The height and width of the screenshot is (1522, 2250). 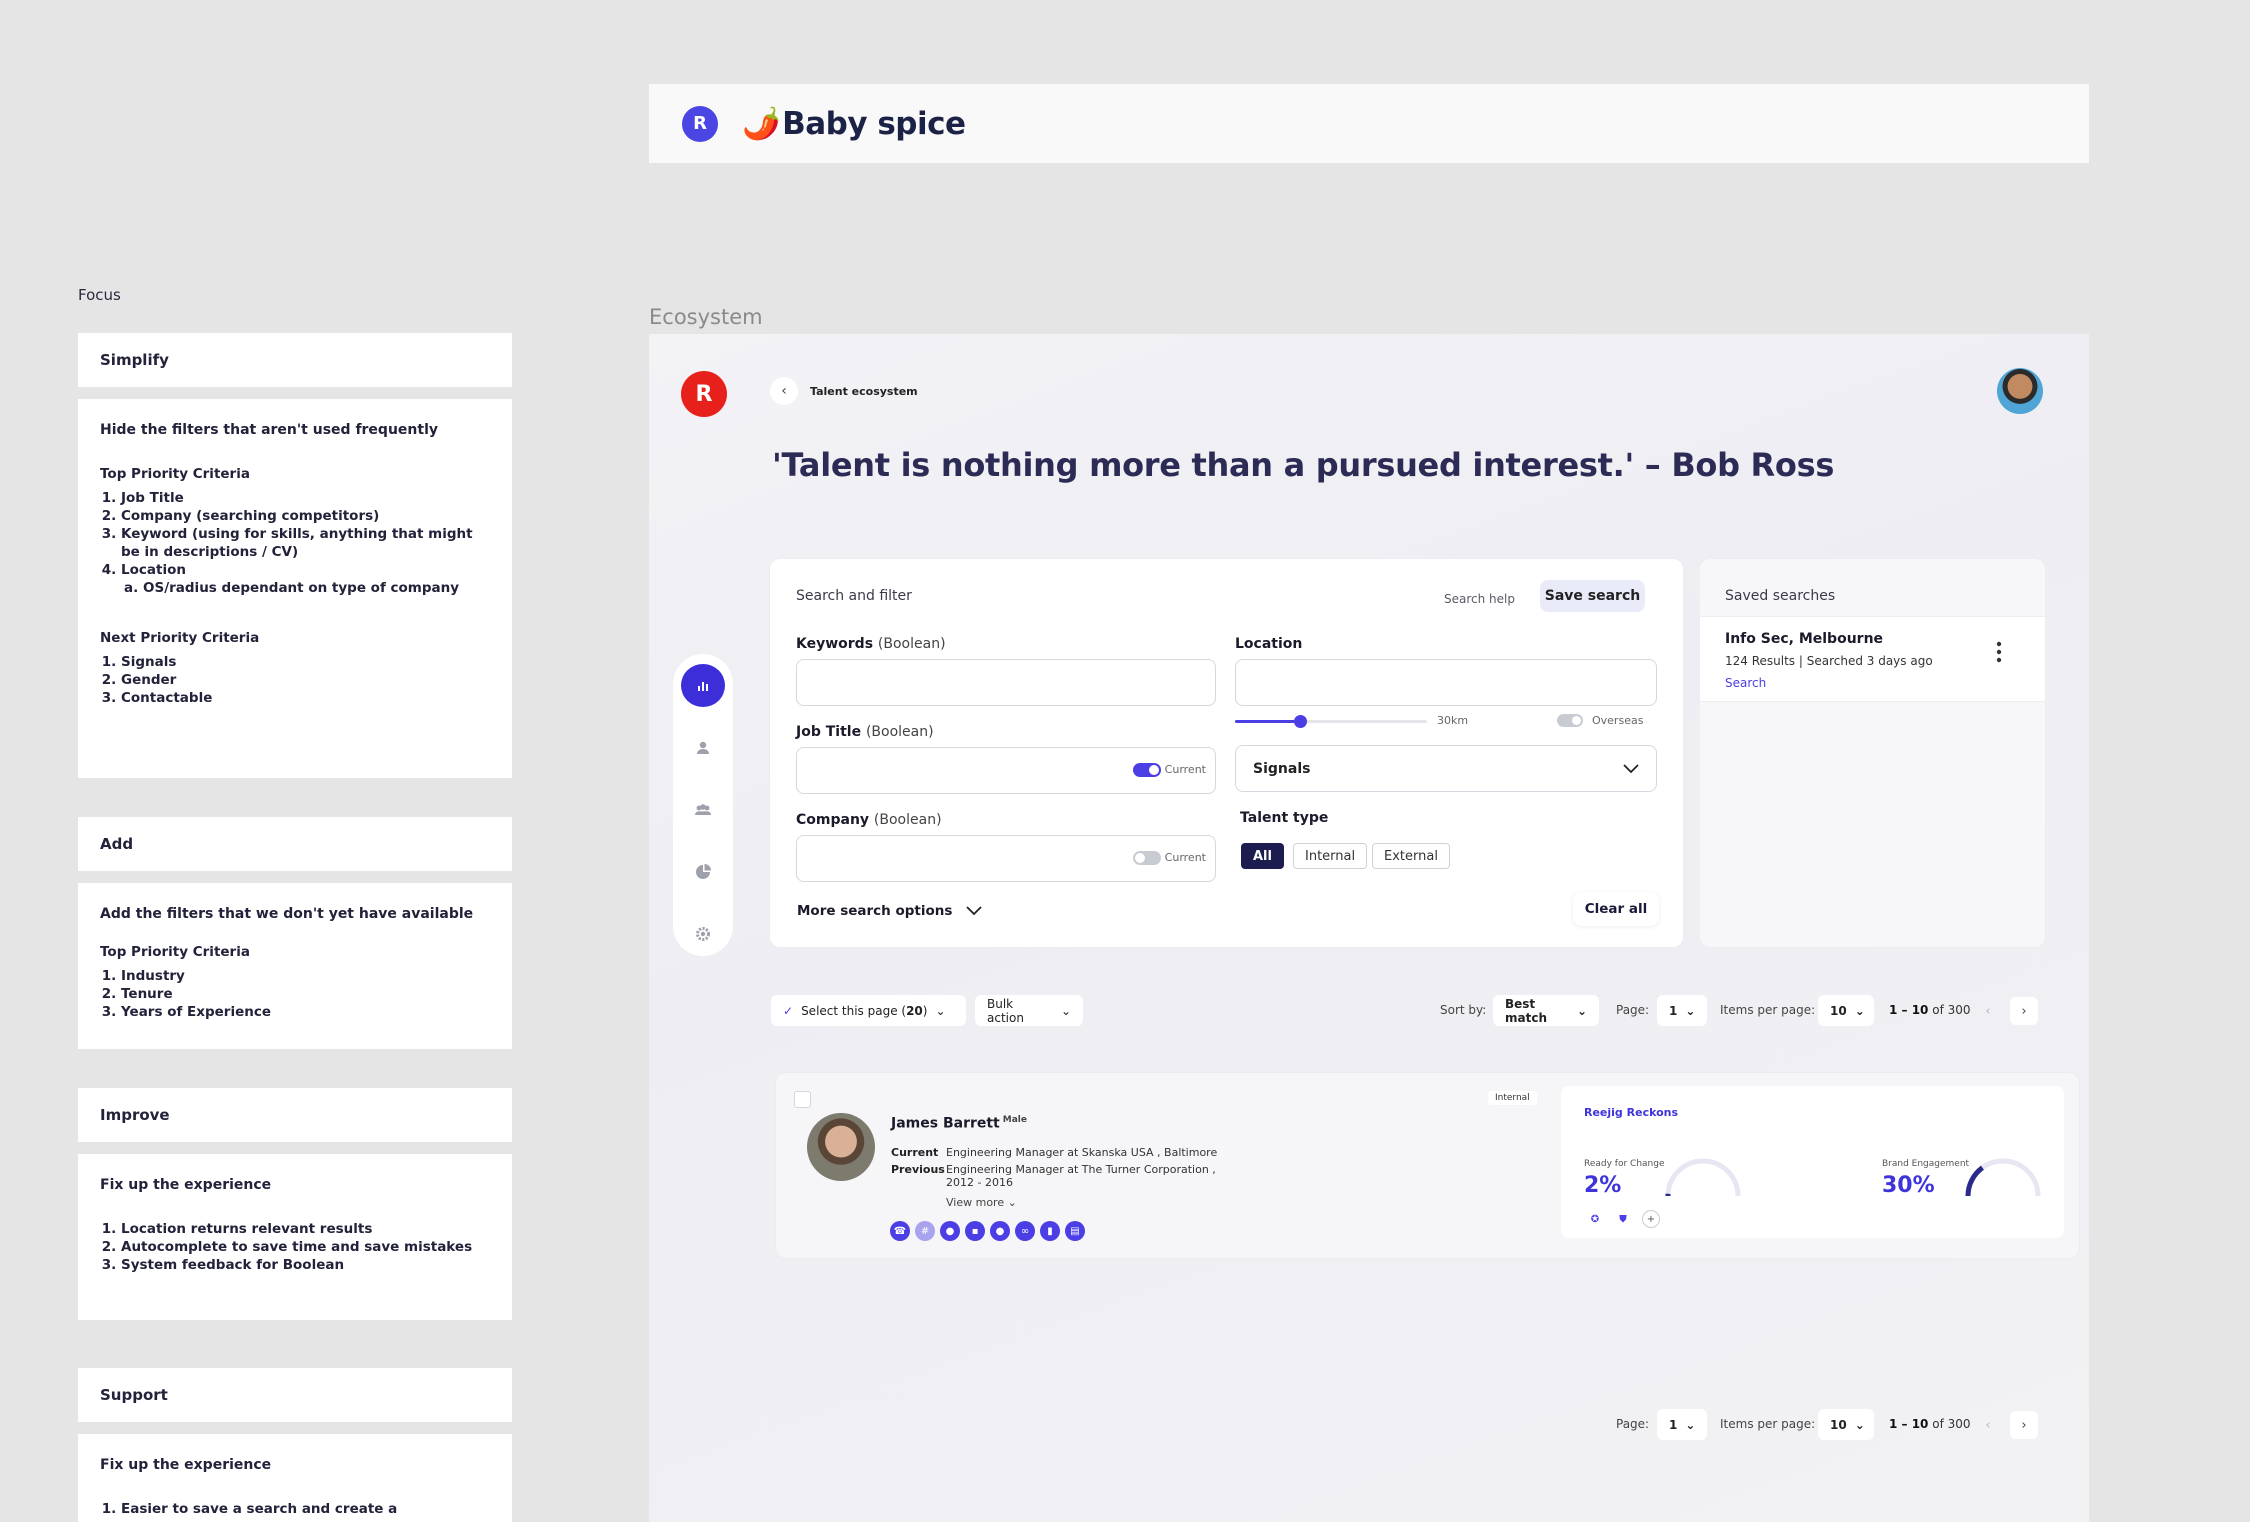 I want to click on overseas-toggle, so click(x=1570, y=720).